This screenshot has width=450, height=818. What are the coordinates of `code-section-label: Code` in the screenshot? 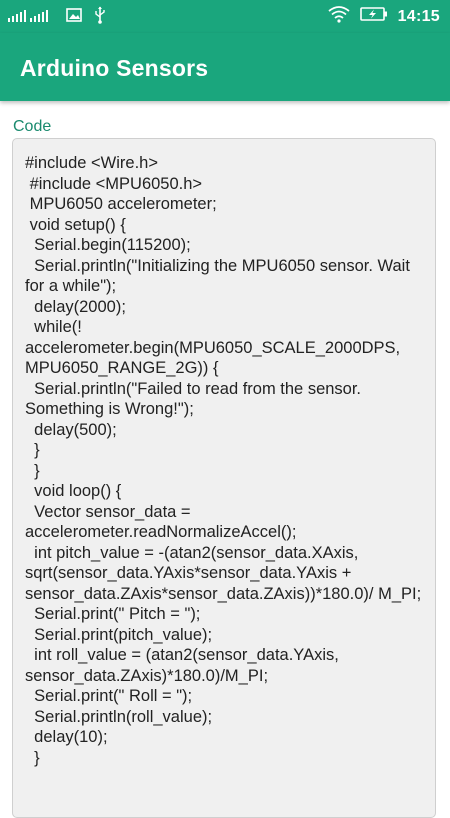 It's located at (32, 126).